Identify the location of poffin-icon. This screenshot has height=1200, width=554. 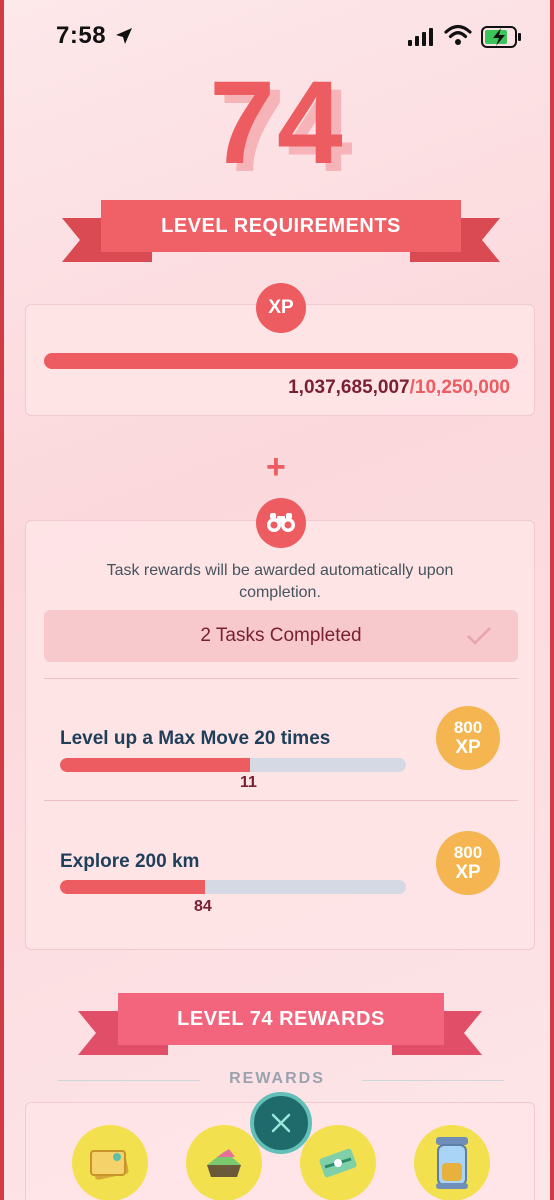
(224, 1162).